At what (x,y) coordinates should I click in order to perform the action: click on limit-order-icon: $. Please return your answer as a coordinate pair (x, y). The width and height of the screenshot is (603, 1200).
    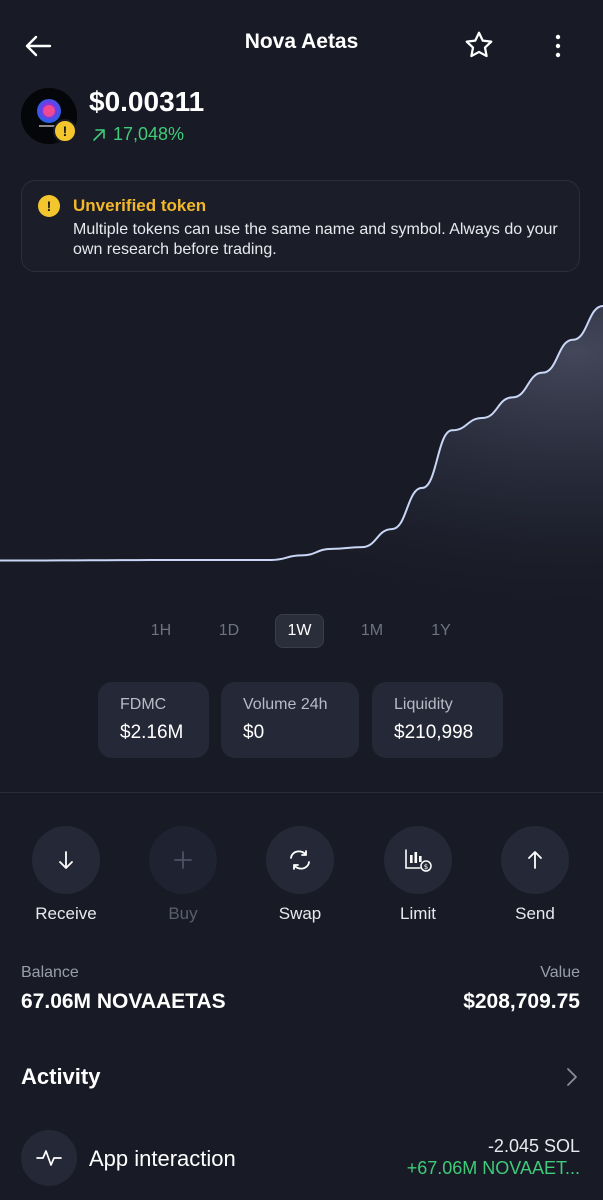
    Looking at the image, I should click on (418, 860).